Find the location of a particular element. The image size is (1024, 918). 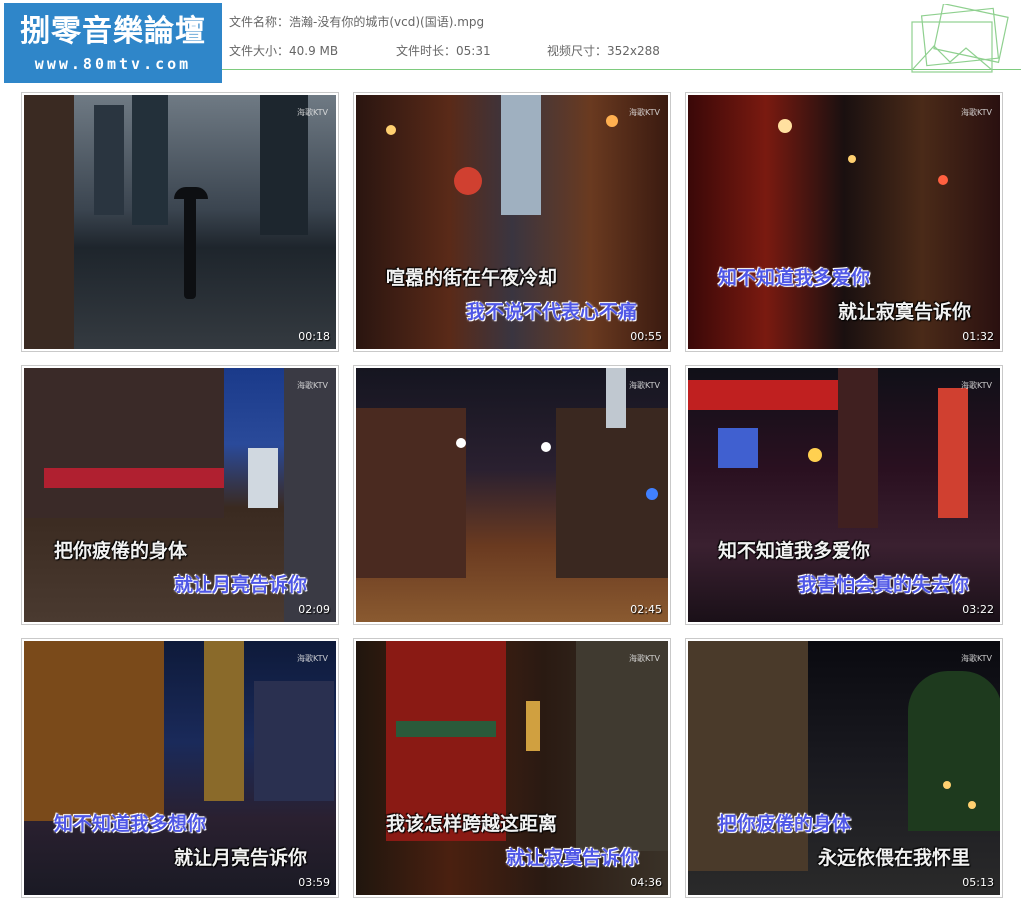

header-divider is located at coordinates (621, 69).